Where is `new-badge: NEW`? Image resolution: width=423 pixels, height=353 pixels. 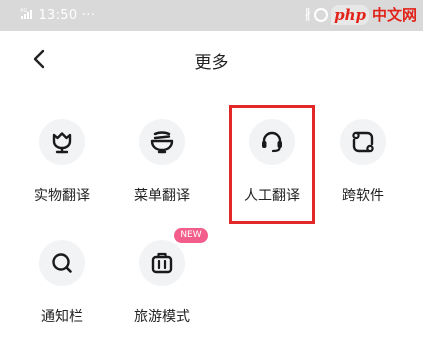
new-badge: NEW is located at coordinates (191, 235).